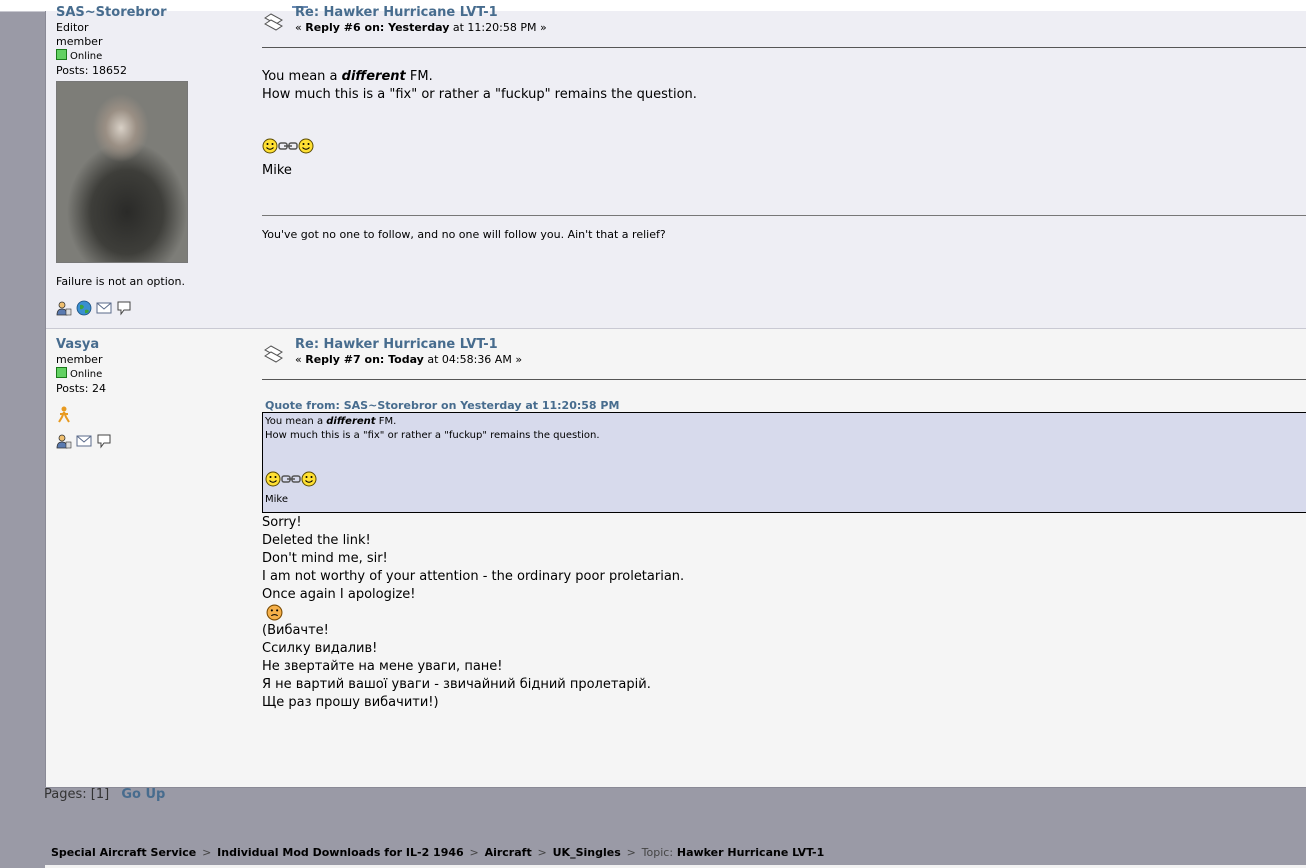 This screenshot has height=868, width=1306. What do you see at coordinates (508, 852) in the screenshot?
I see `breadcrumb-link: Aircraft` at bounding box center [508, 852].